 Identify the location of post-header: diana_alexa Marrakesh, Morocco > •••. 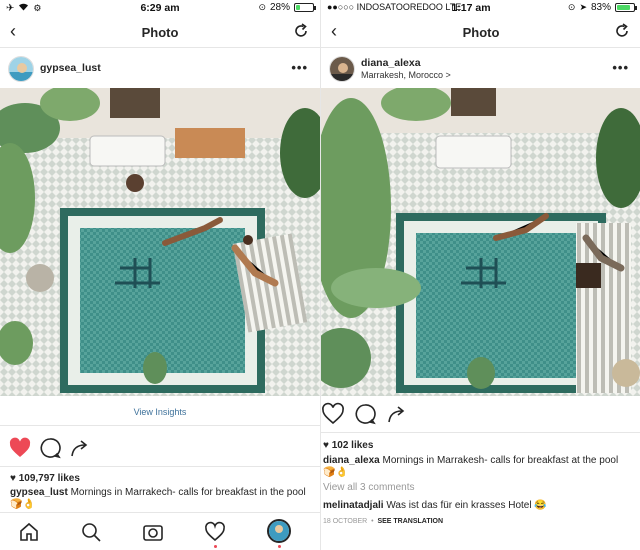
(480, 69).